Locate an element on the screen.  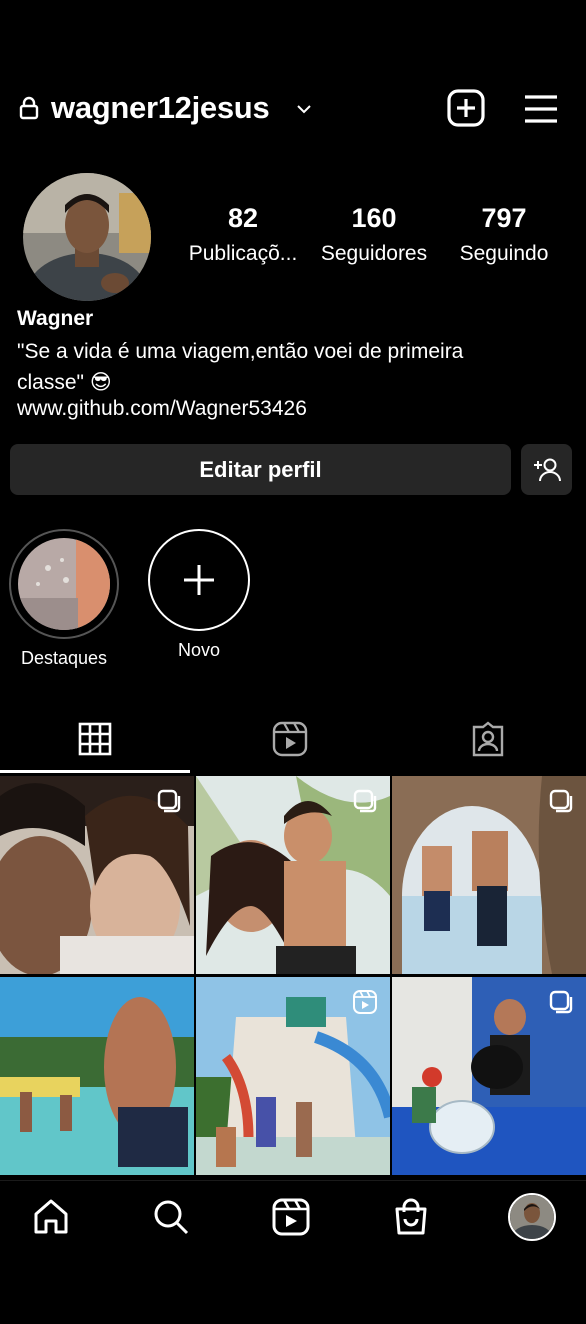
tab-reels is located at coordinates (290, 739).